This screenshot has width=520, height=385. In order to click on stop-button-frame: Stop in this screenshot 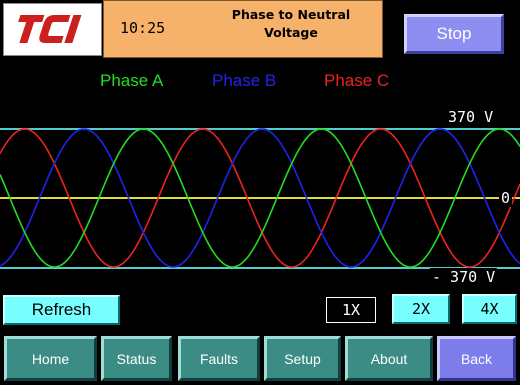, I will do `click(454, 30)`.